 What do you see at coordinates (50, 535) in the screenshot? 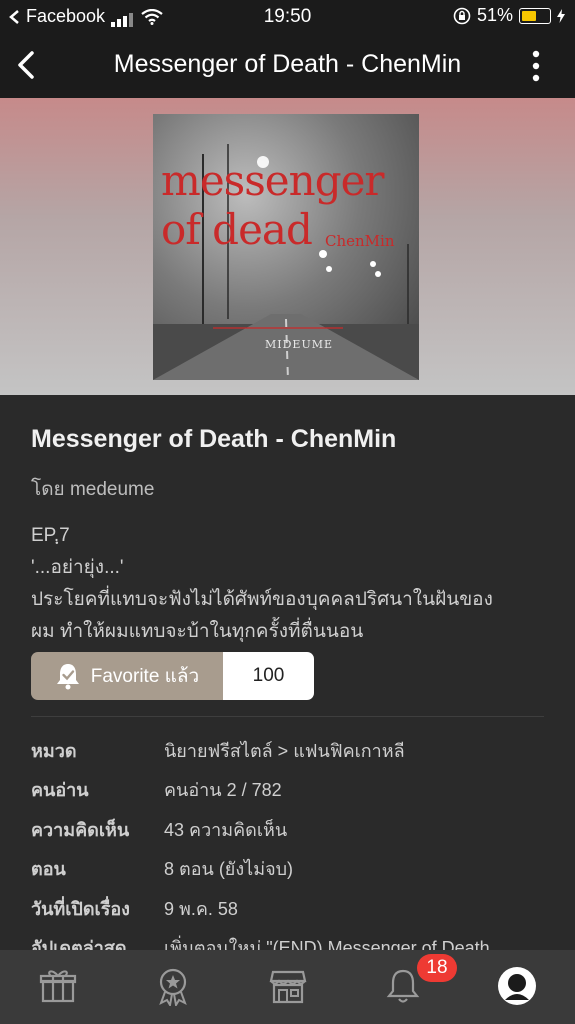
I see `description-line: EP.ฺ7` at bounding box center [50, 535].